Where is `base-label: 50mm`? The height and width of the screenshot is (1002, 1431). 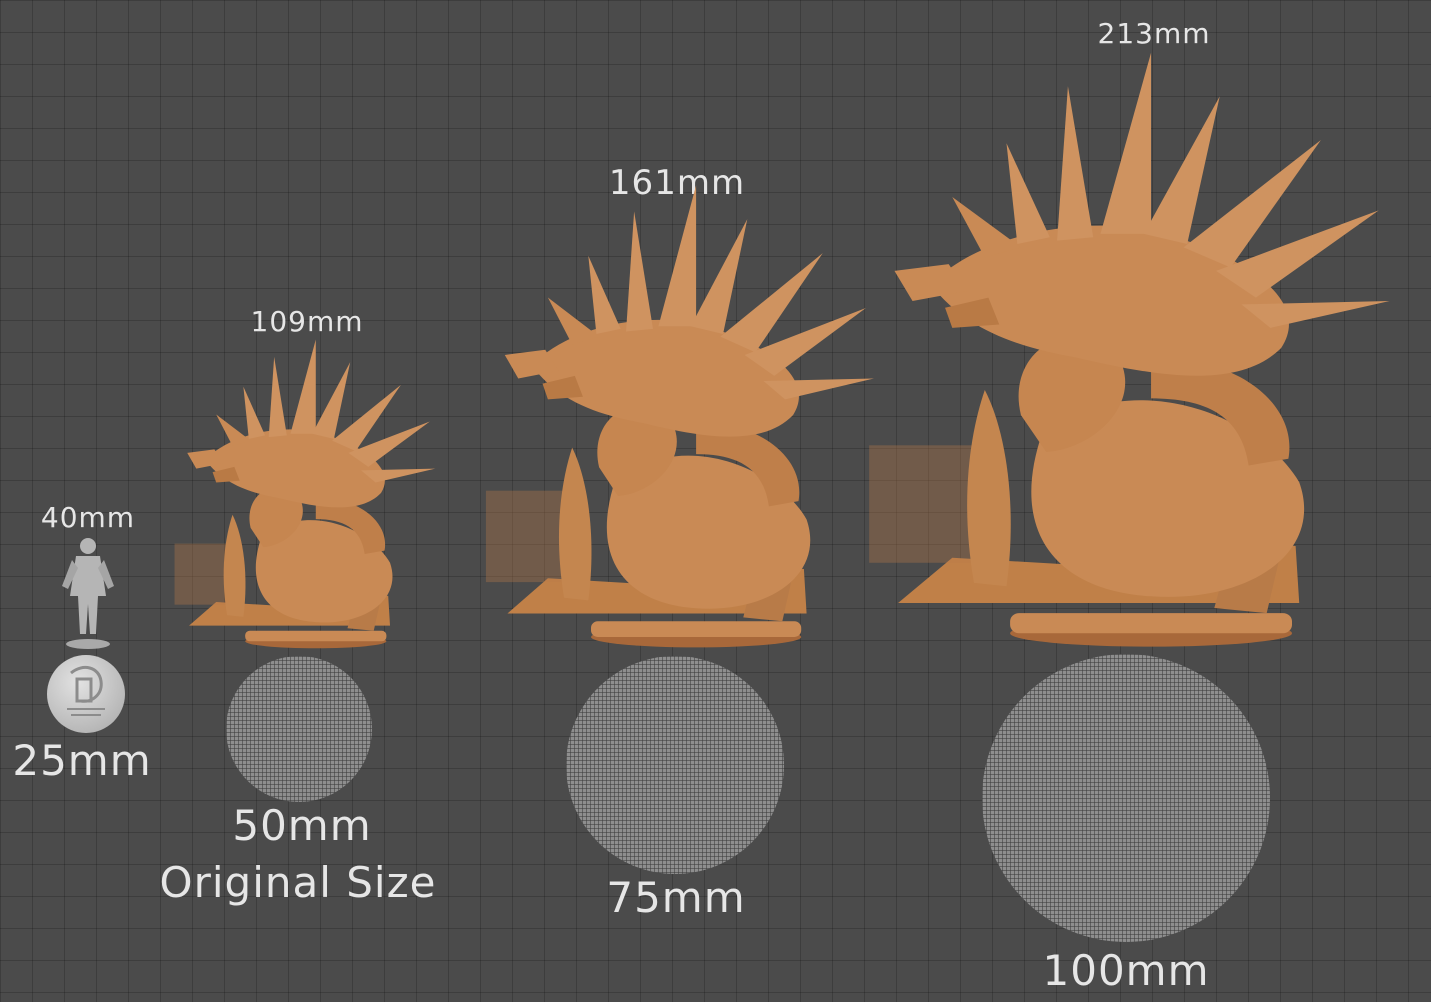 base-label: 50mm is located at coordinates (302, 825).